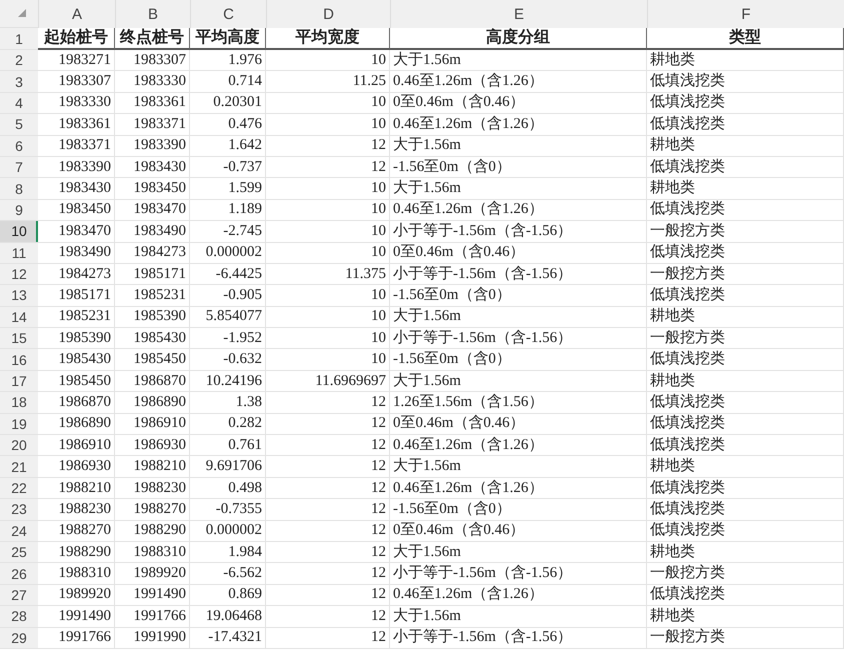  I want to click on table-cell: 1986890, so click(76, 425).